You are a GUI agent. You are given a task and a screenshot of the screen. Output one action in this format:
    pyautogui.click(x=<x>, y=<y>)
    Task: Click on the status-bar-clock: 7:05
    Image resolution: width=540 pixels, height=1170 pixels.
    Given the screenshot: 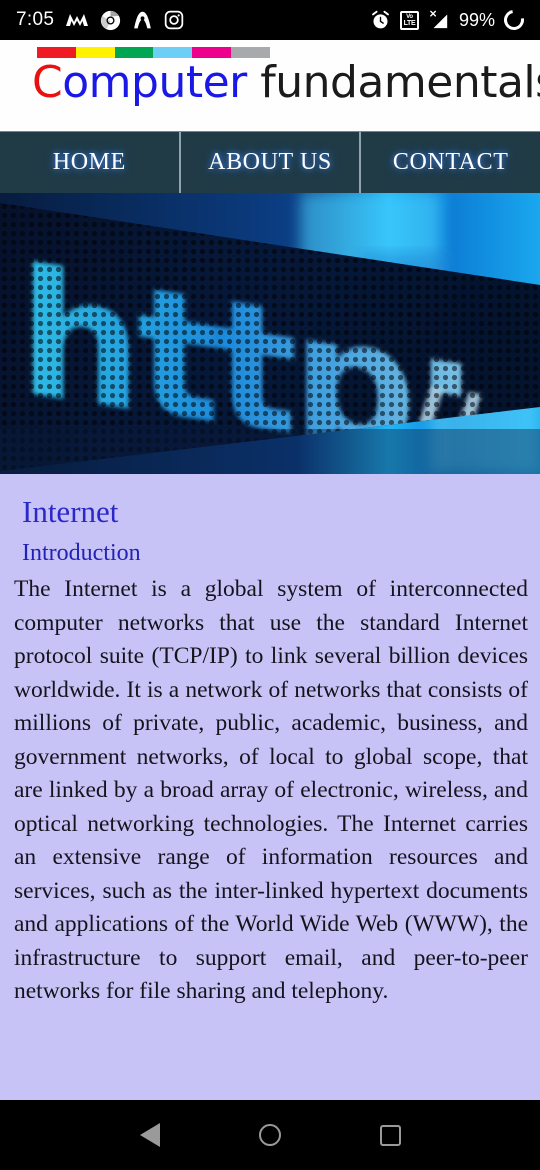 What is the action you would take?
    pyautogui.click(x=35, y=19)
    